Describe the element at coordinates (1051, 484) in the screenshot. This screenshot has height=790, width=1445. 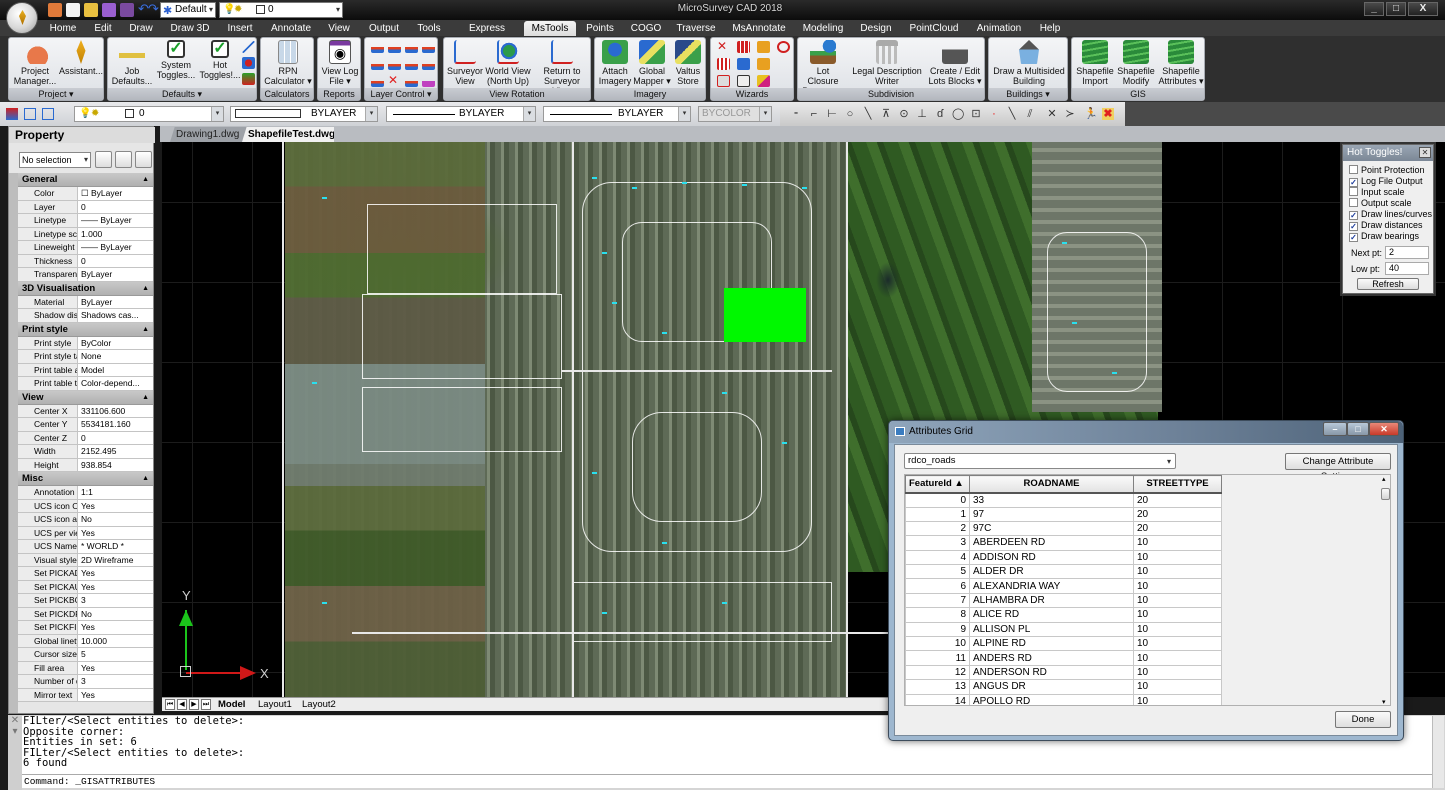
I see `column-header-roadname: ROADNAME` at that location.